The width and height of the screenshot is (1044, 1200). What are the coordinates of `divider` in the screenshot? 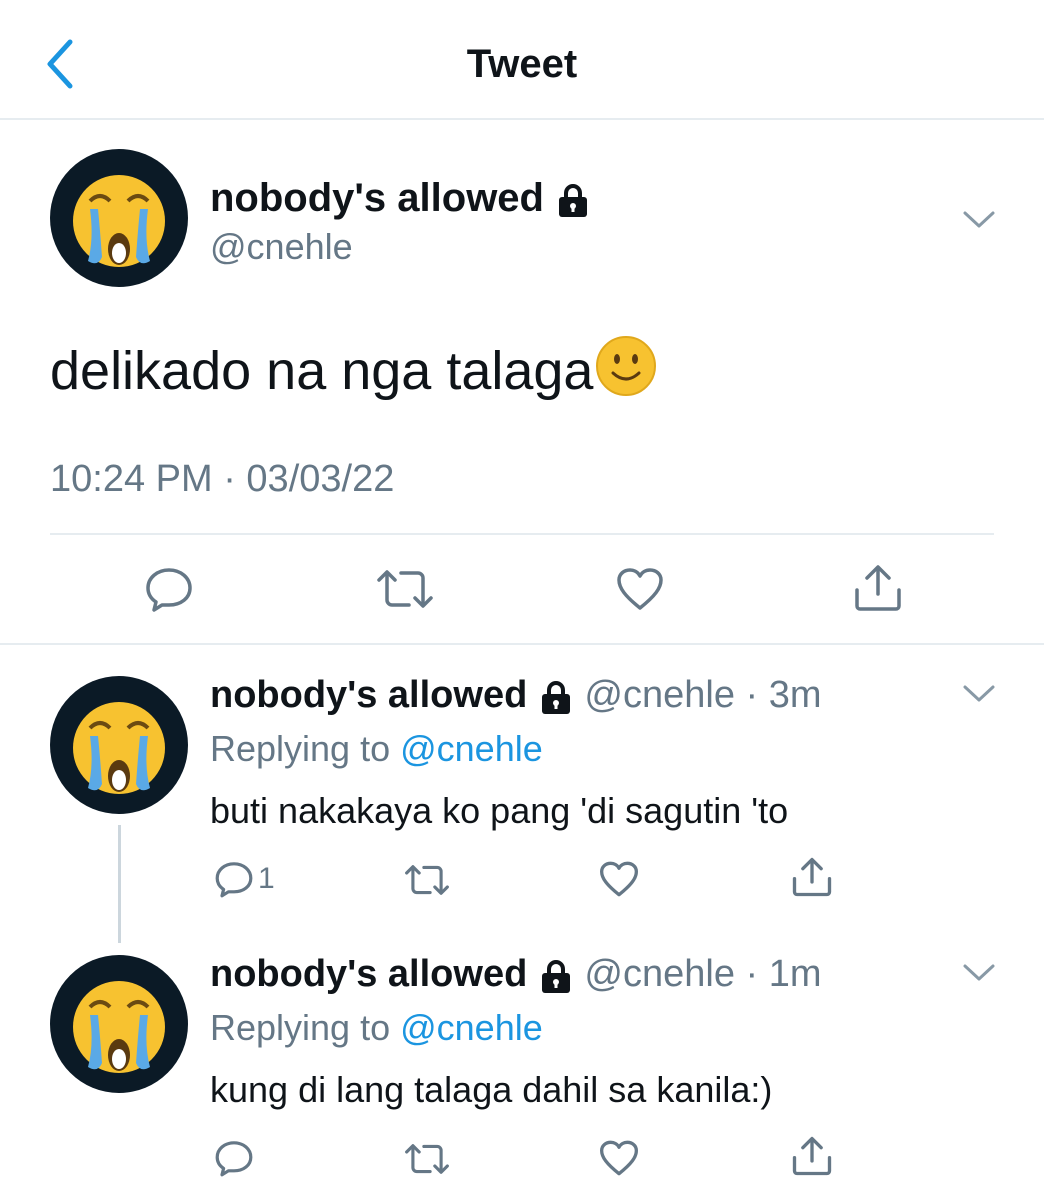 It's located at (522, 534).